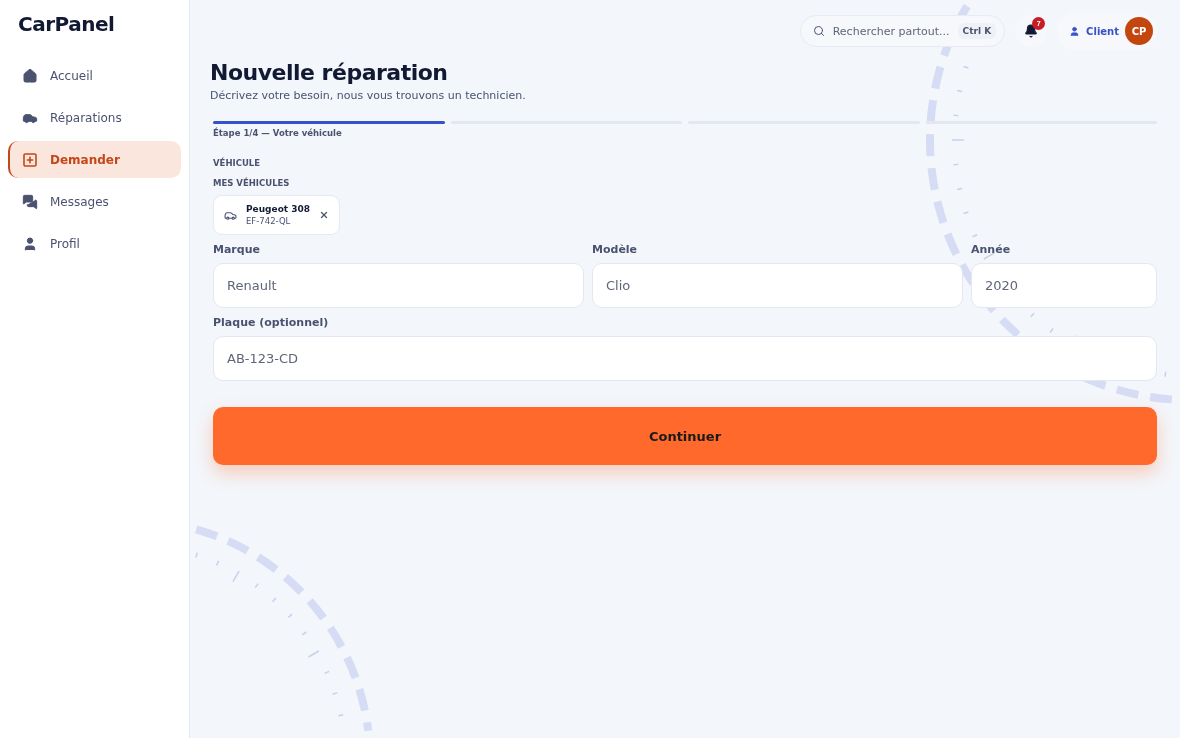 The width and height of the screenshot is (1180, 738). Describe the element at coordinates (329, 72) in the screenshot. I see `page-title: Nouvelle réparation` at that location.